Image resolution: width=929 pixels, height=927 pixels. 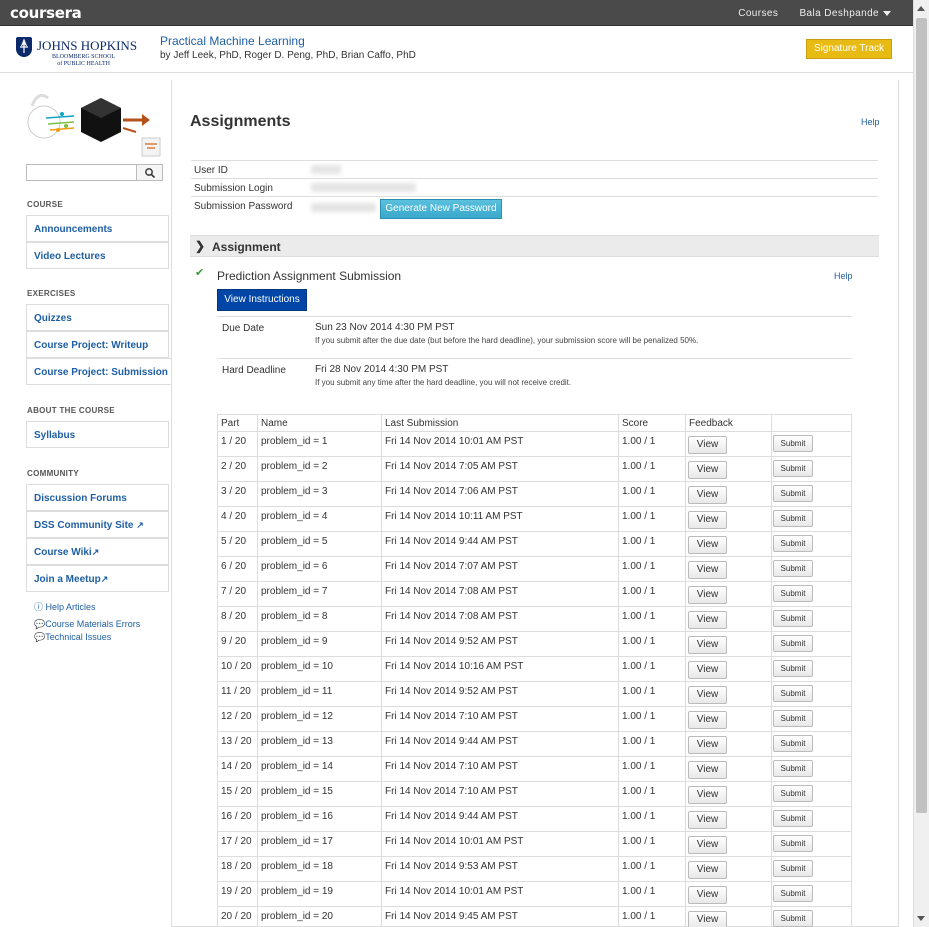 I want to click on cell-part: 7 / 20, so click(x=234, y=591).